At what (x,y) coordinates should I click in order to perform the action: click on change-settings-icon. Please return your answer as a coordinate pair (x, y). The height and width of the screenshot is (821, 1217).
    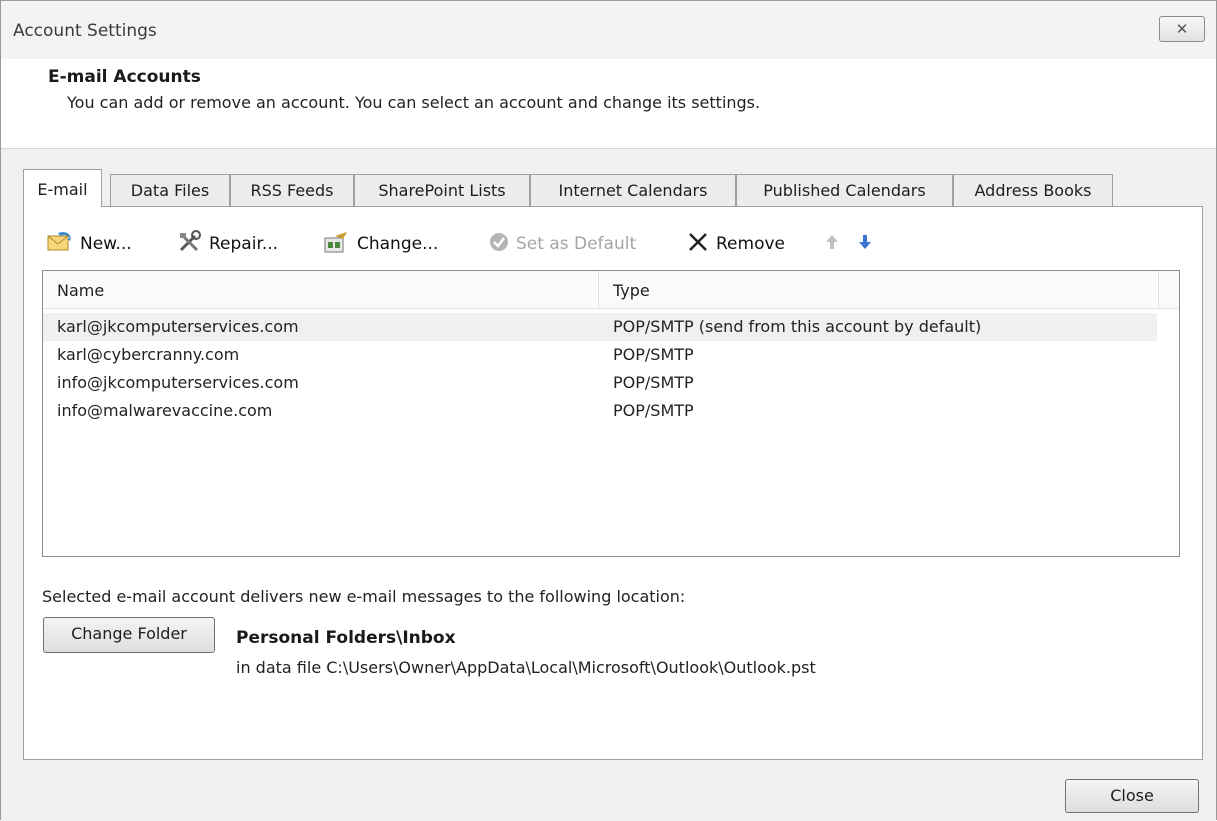
    Looking at the image, I should click on (337, 244).